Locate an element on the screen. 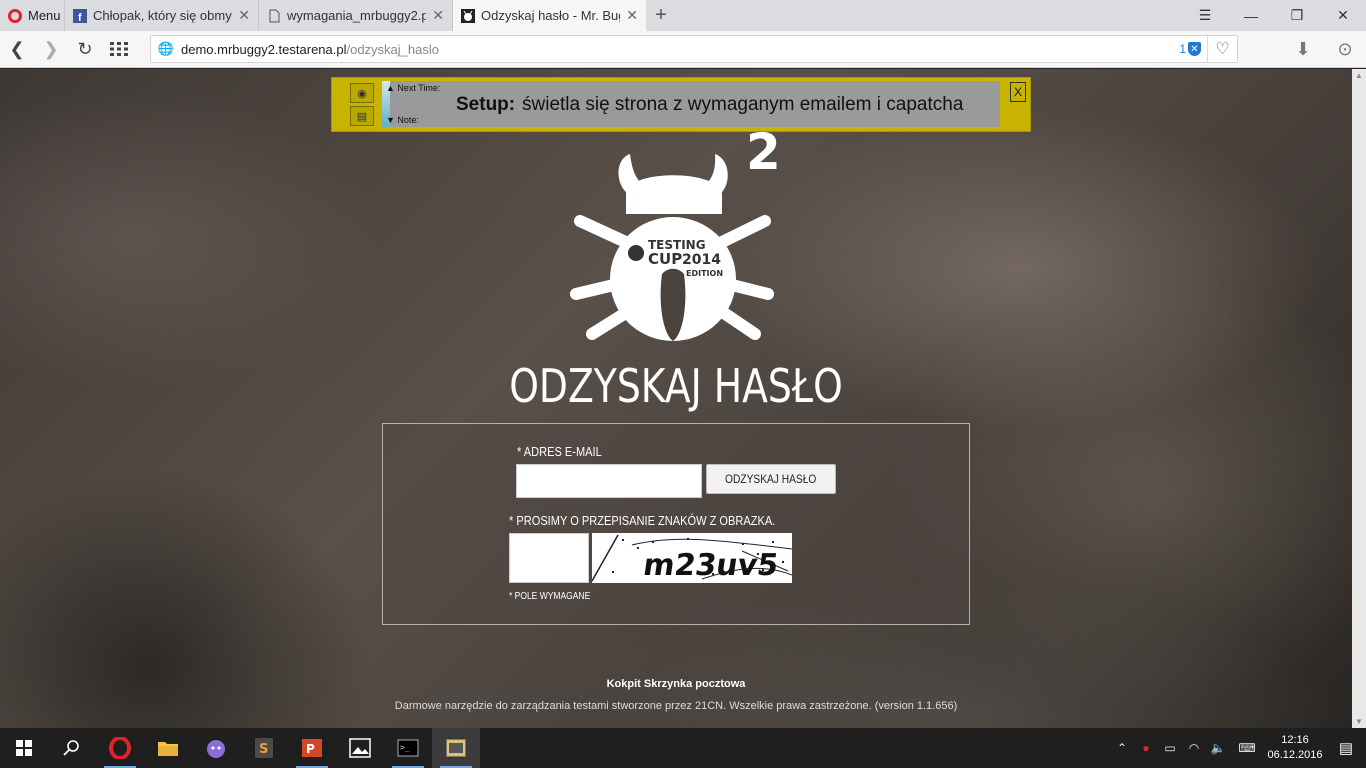 The image size is (1366, 768). next-time-label: ▲ Next Time: is located at coordinates (413, 88).